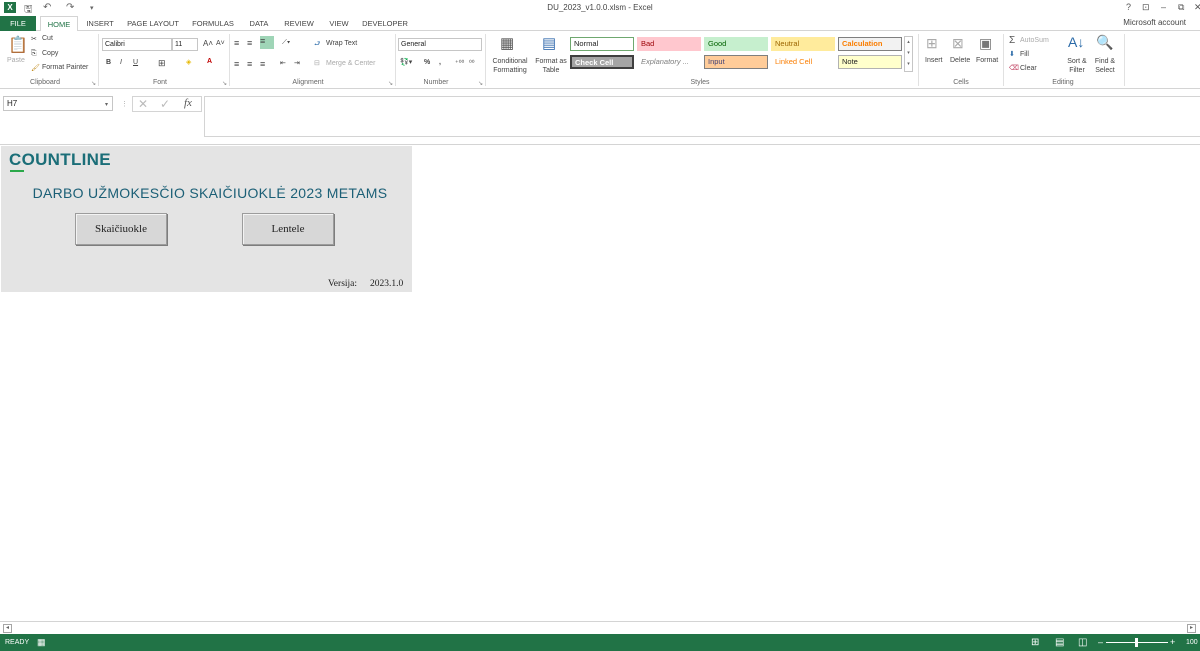 This screenshot has width=1200, height=651. What do you see at coordinates (41, 642) in the screenshot?
I see `macro-record-icon: ▦` at bounding box center [41, 642].